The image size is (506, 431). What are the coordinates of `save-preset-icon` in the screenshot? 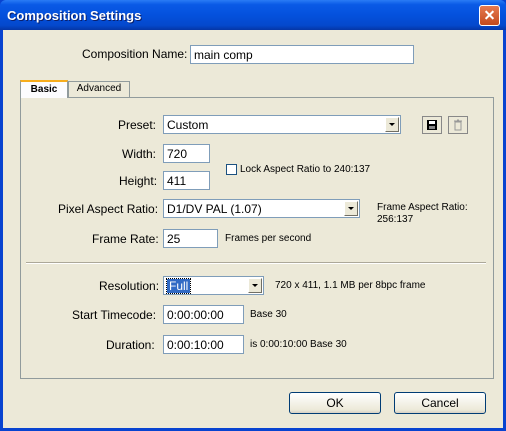 It's located at (432, 125).